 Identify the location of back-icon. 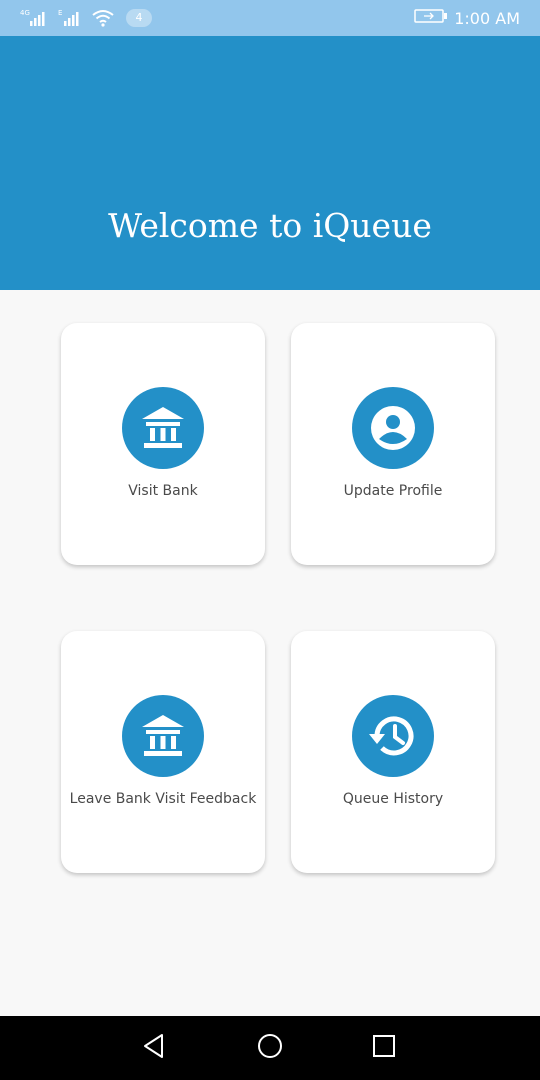
(154, 1048).